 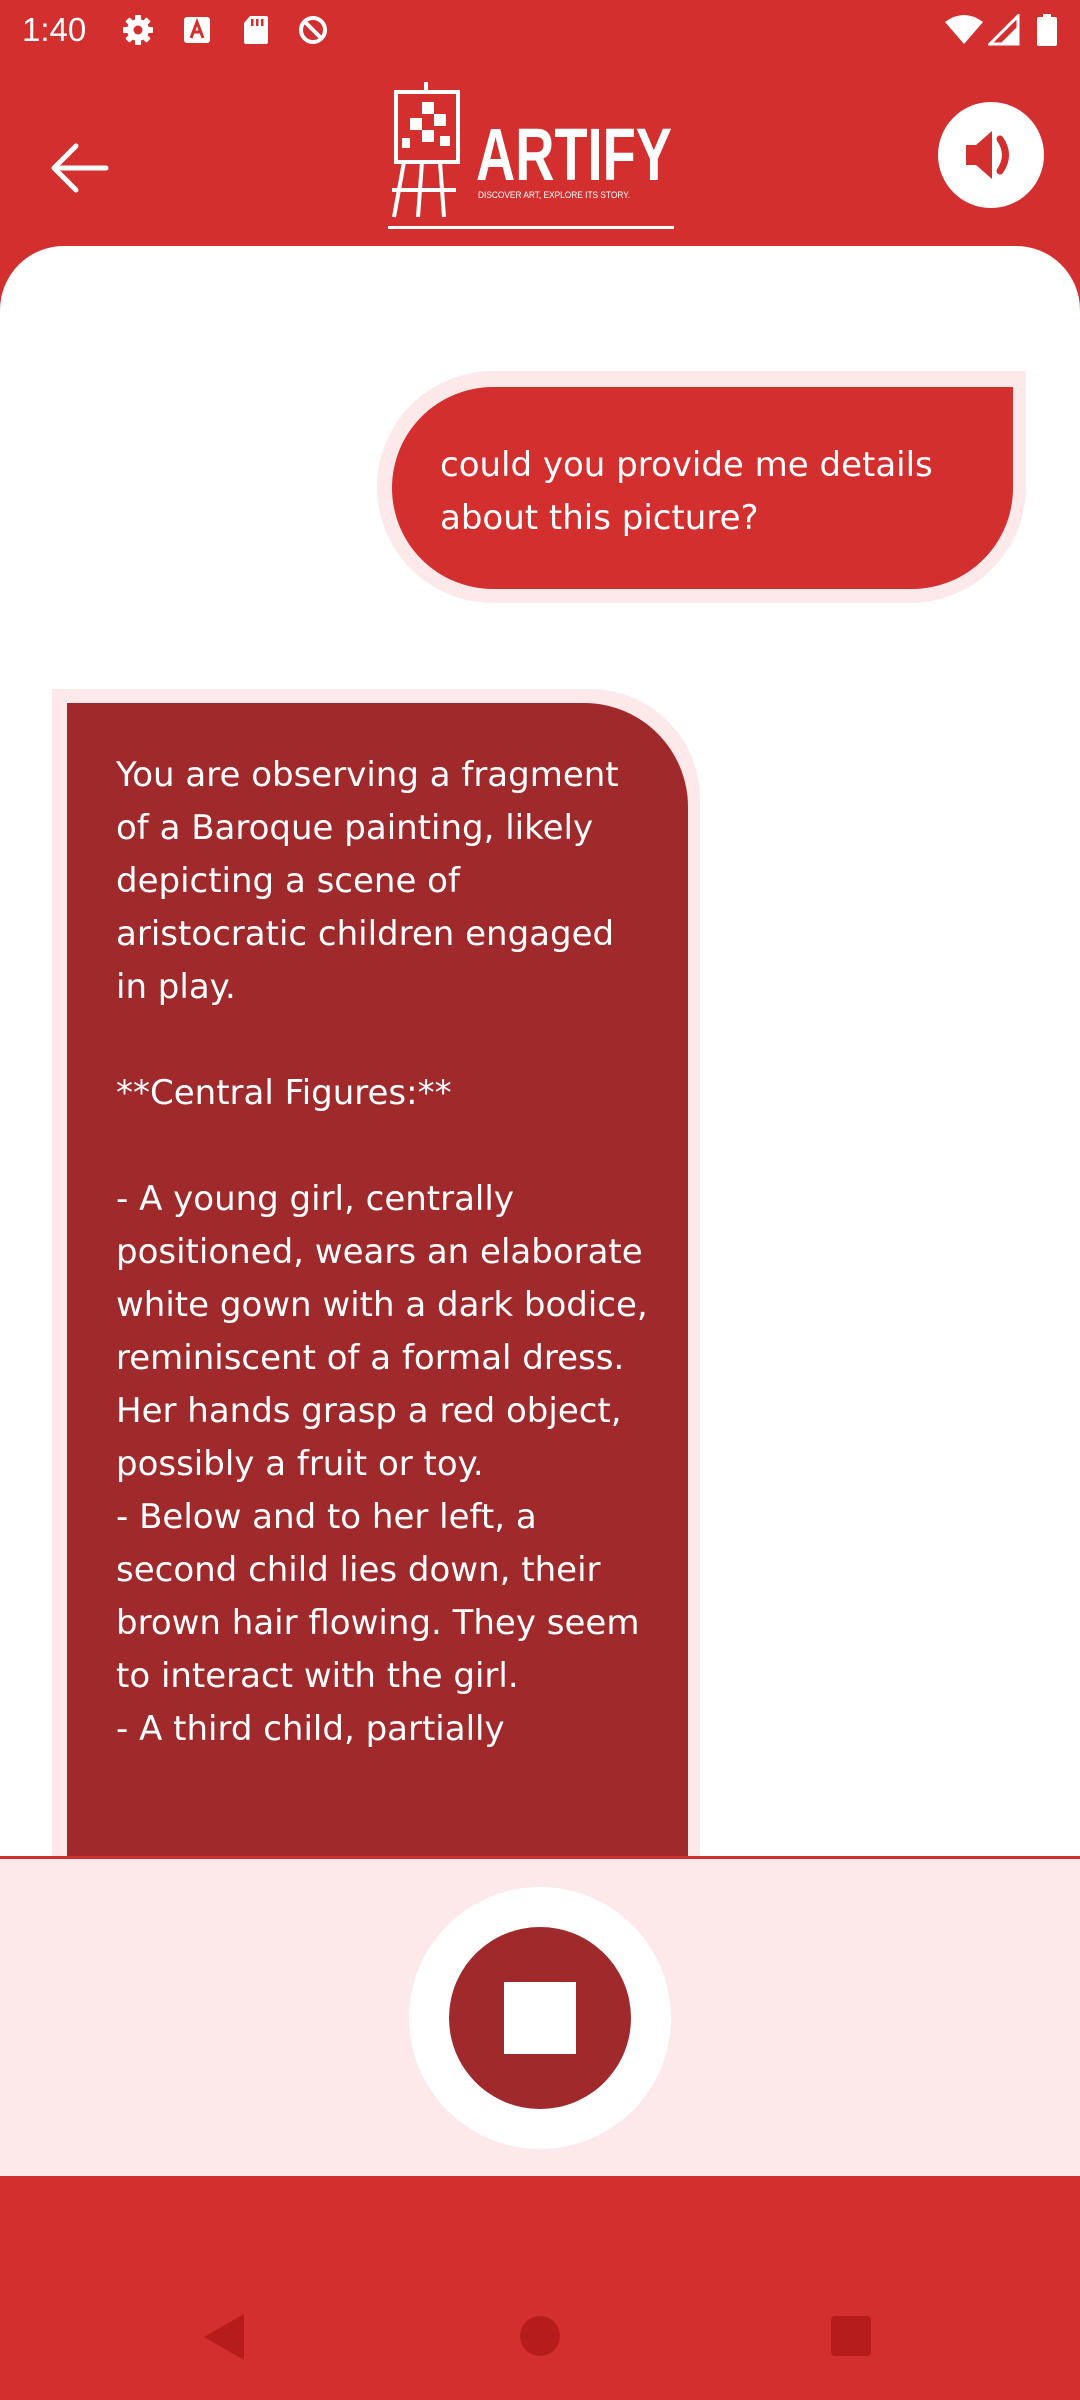 I want to click on status-time: 1:40, so click(x=54, y=29).